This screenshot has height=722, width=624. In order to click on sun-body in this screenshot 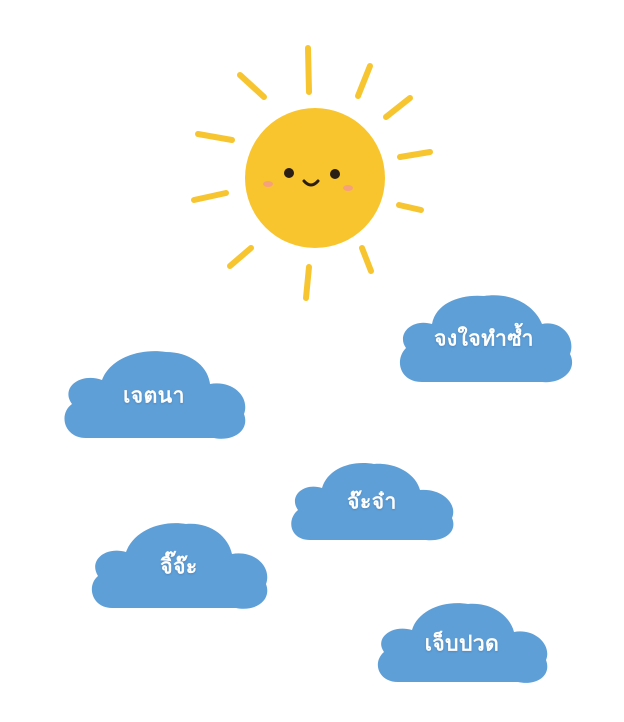, I will do `click(315, 178)`.